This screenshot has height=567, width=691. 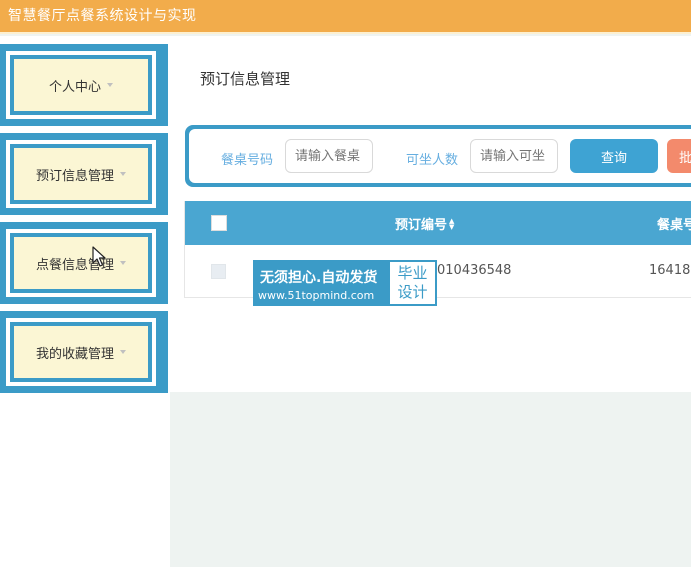 I want to click on select-all-checkbox, so click(x=219, y=223).